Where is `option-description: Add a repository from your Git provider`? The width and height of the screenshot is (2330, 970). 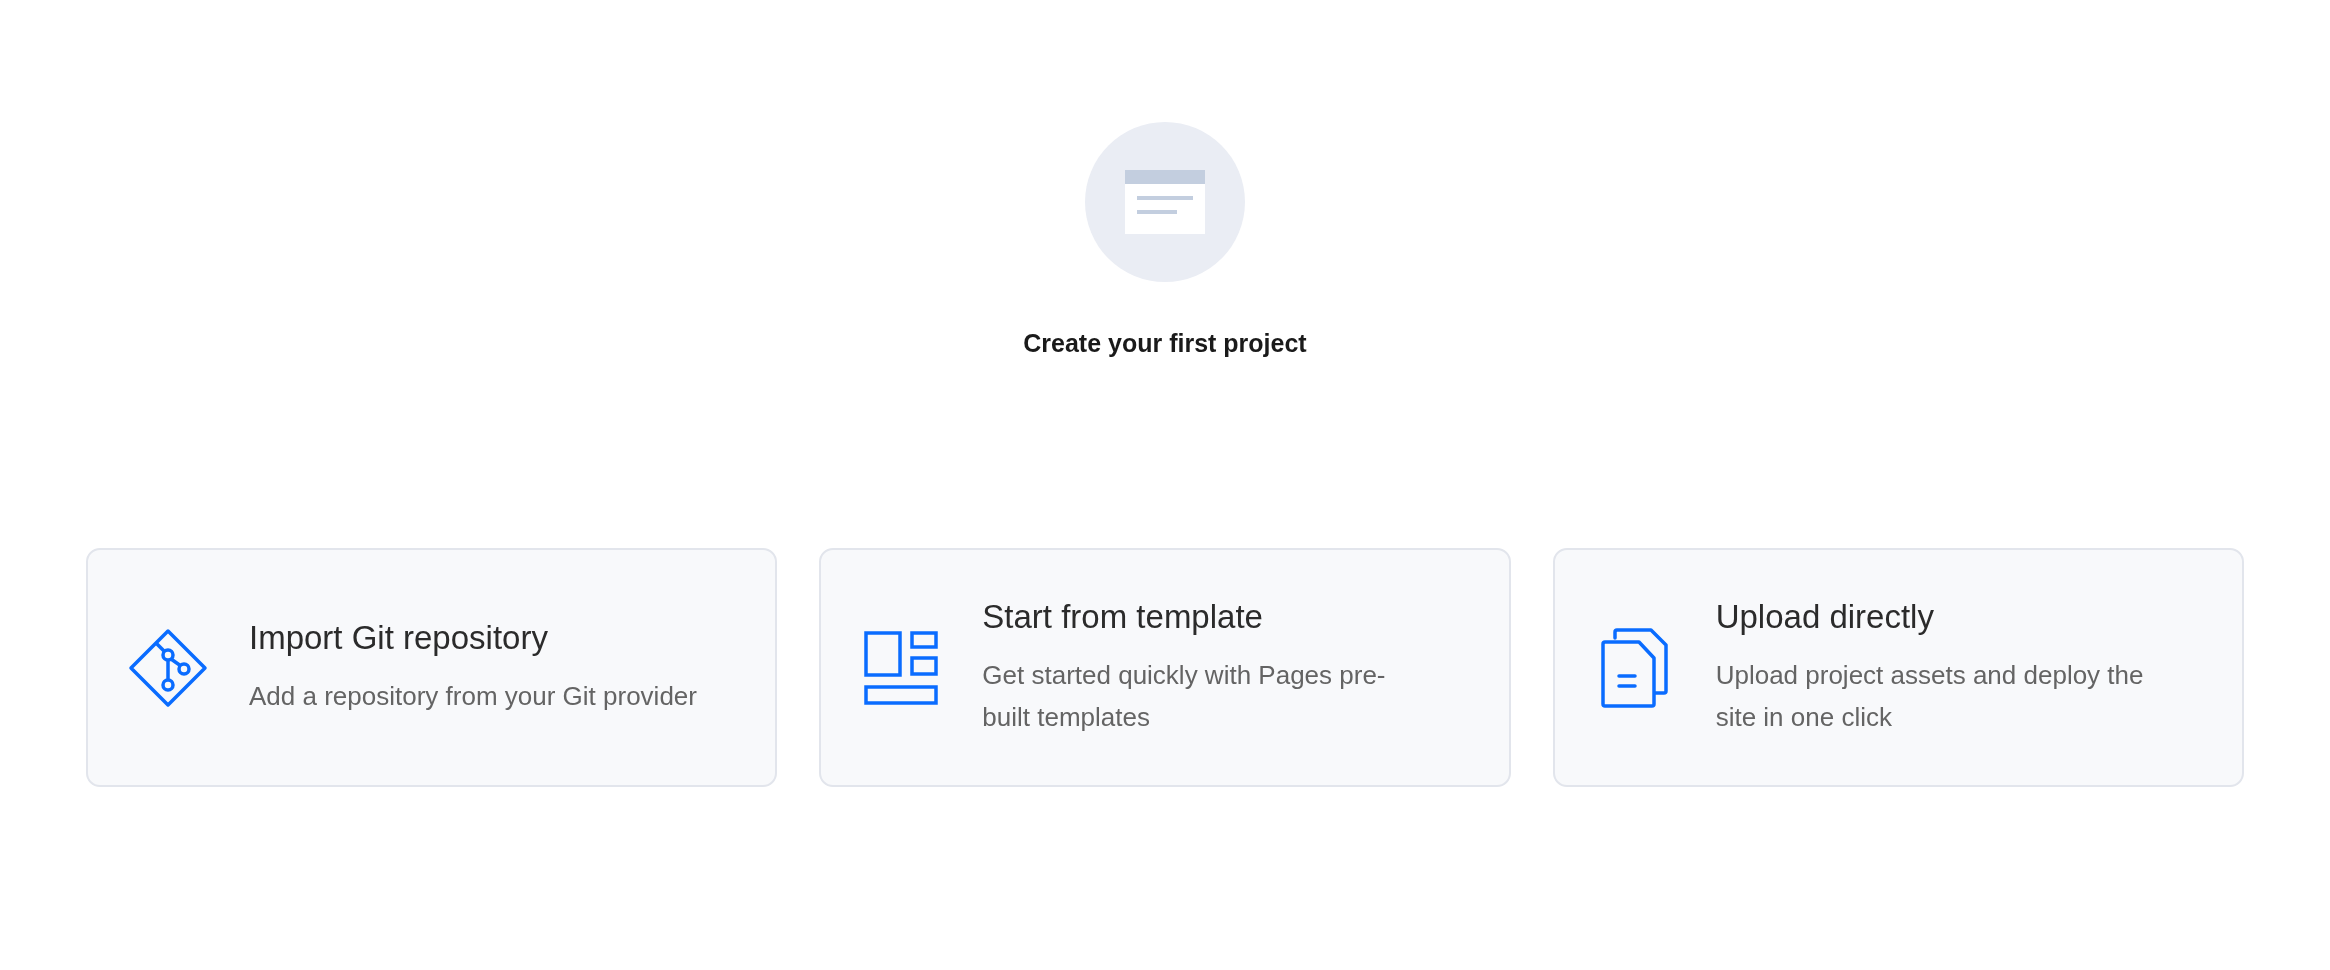
option-description: Add a repository from your Git provider is located at coordinates (473, 696).